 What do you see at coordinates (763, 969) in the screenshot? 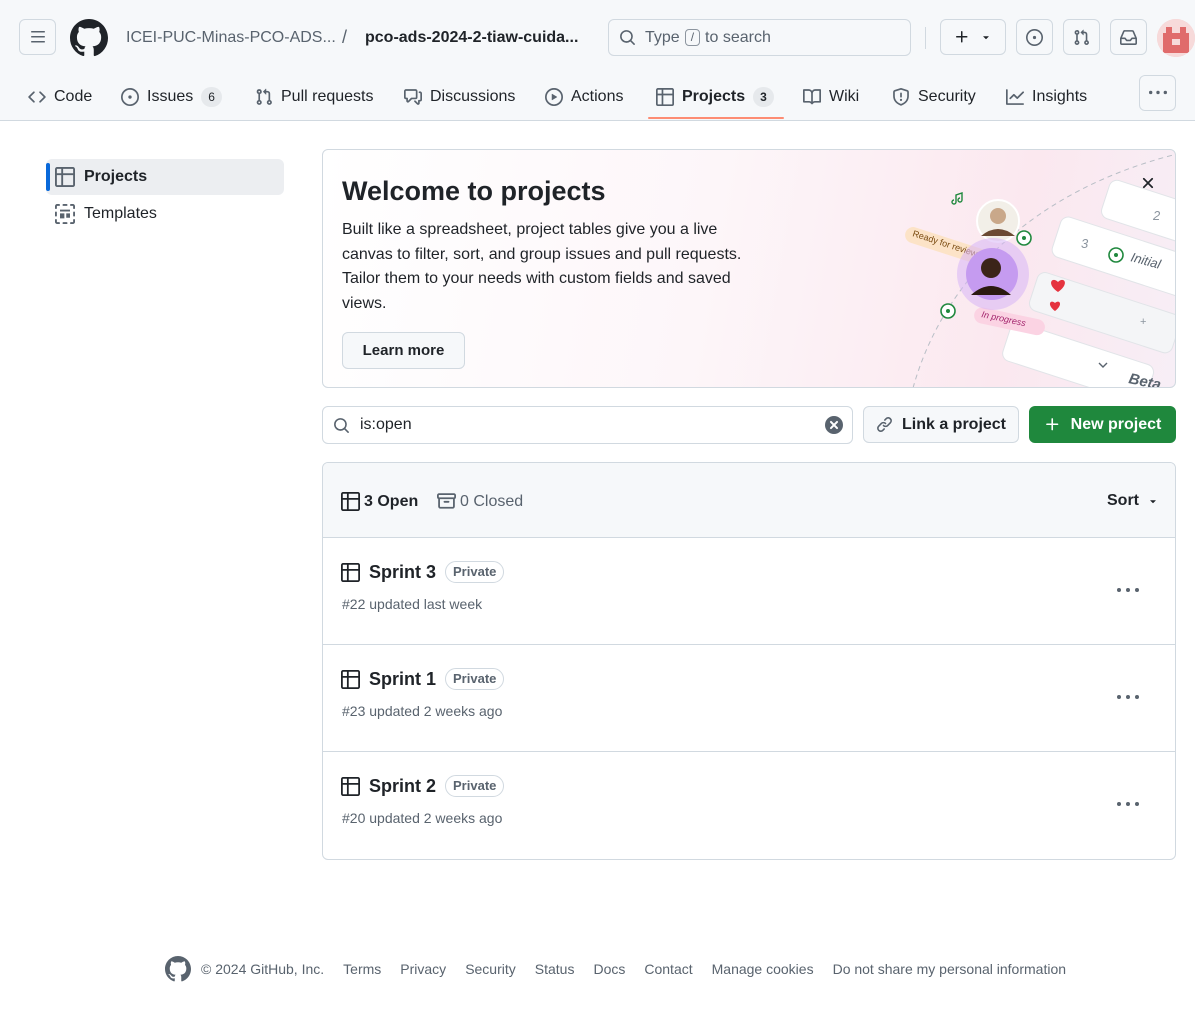
I see `footer-link-manage-cookies: Manage cookies` at bounding box center [763, 969].